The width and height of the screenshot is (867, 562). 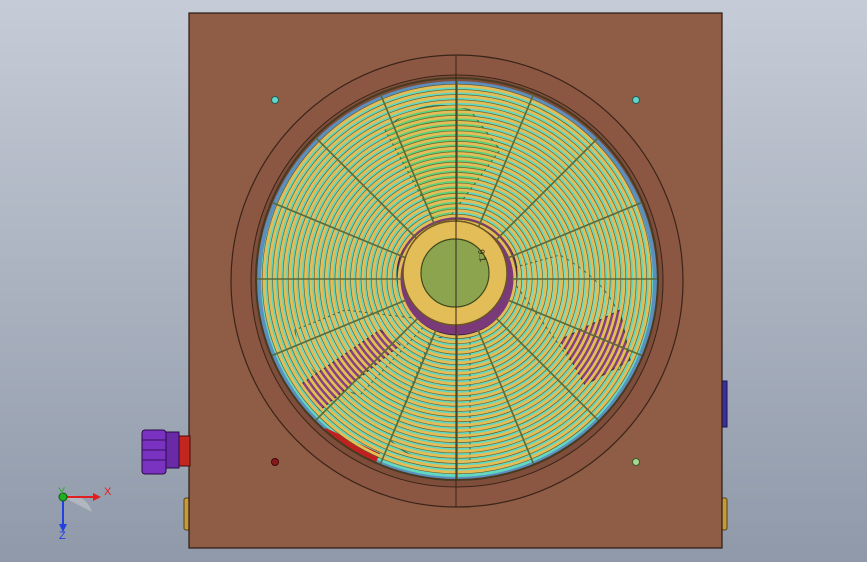 I want to click on mounting-hole-bottom-left, so click(x=275, y=462).